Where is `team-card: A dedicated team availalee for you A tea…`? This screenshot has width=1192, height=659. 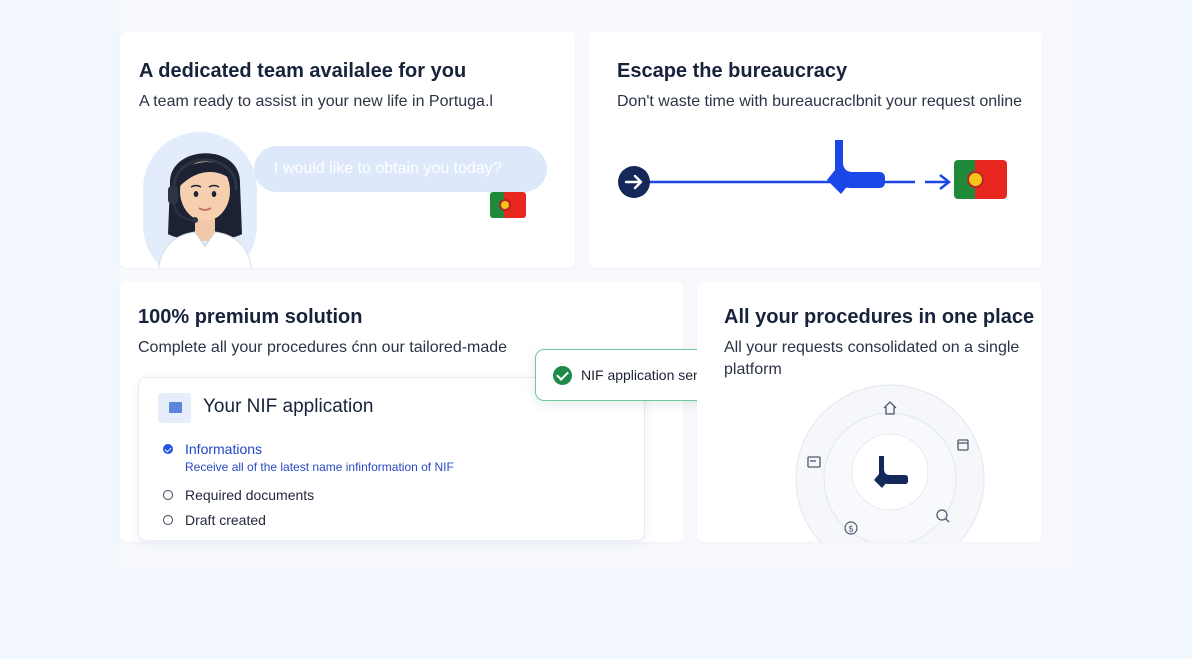 team-card: A dedicated team availalee for you A tea… is located at coordinates (347, 150).